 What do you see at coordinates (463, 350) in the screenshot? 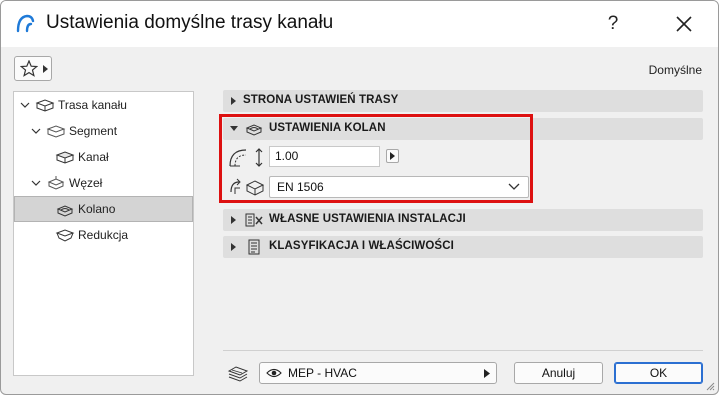
I see `footer-divider` at bounding box center [463, 350].